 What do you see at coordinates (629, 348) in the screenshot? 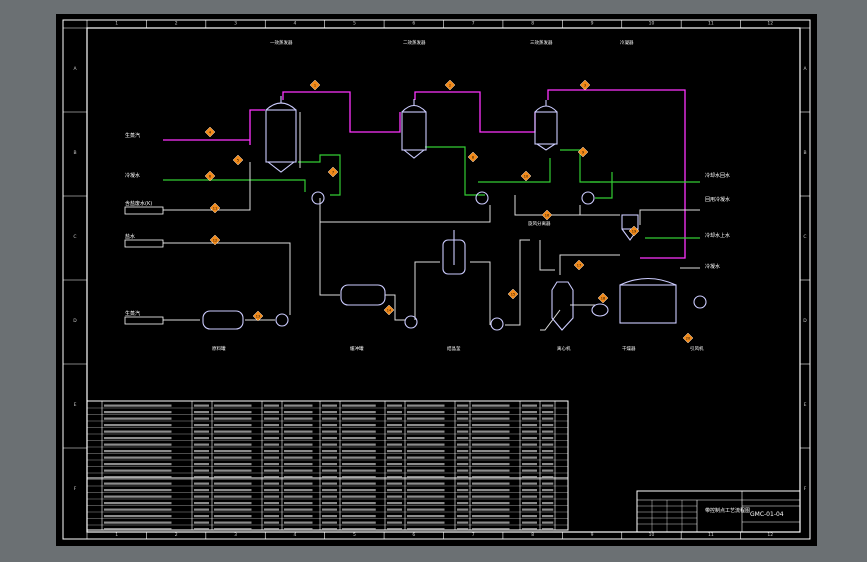
I see `equipment-name-9: 干燥器` at bounding box center [629, 348].